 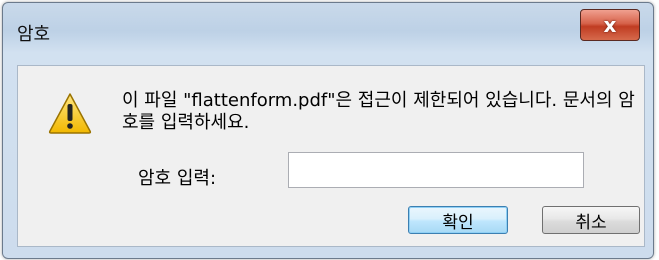 I want to click on password-label: 암호 입력:, so click(x=177, y=178).